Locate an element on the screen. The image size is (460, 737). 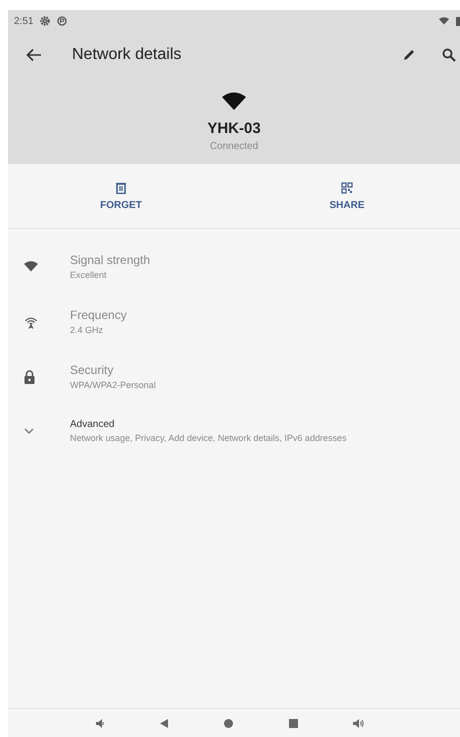
pencil-icon is located at coordinates (409, 55).